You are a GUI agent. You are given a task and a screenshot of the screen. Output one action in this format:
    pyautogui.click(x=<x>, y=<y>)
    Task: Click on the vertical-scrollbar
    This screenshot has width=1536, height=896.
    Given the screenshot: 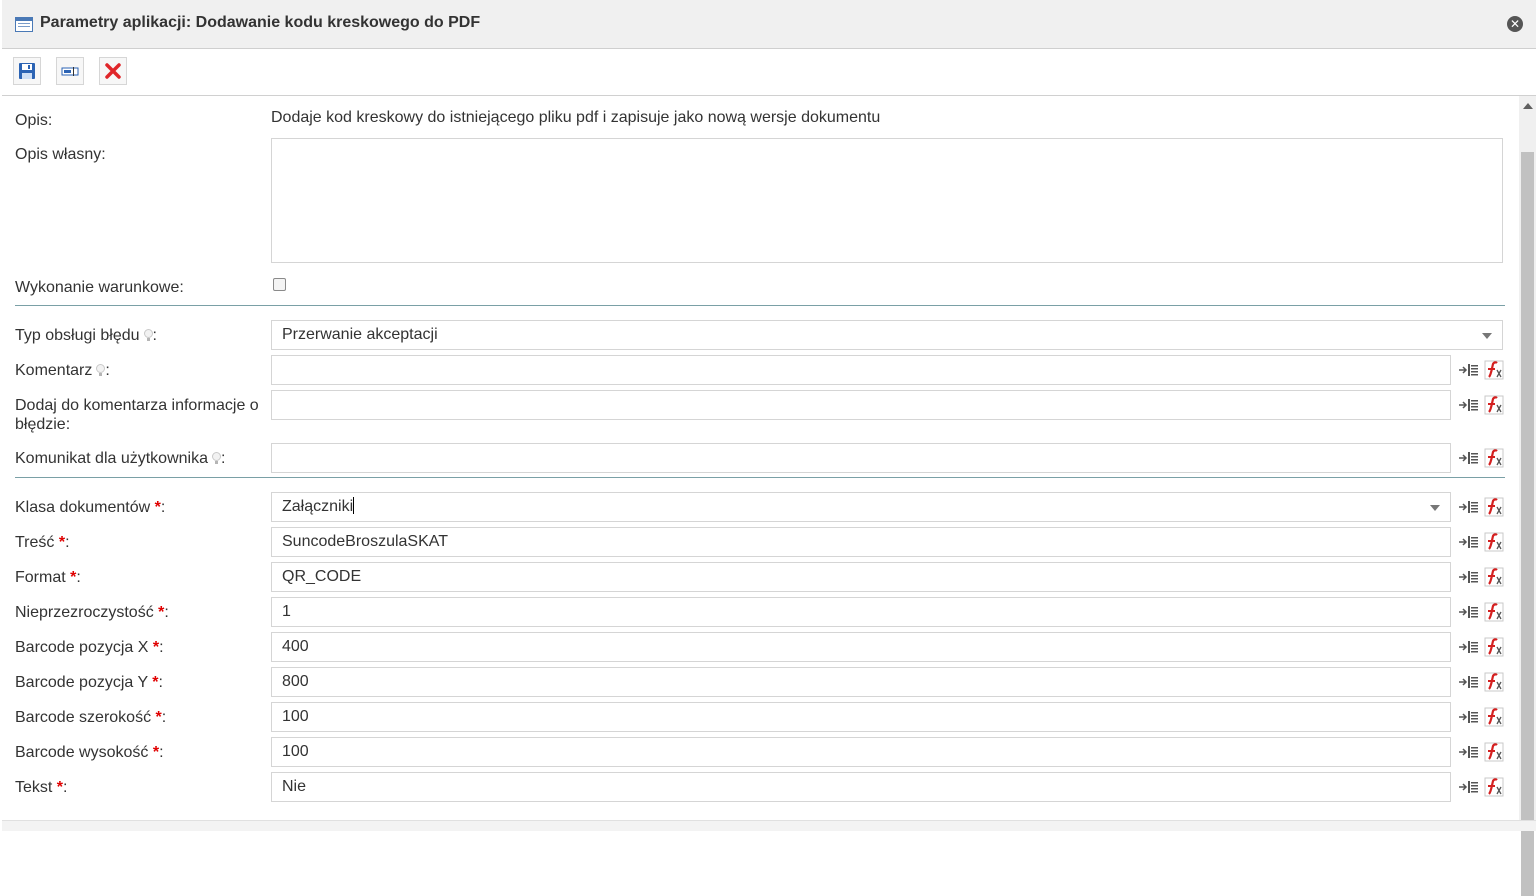 What is the action you would take?
    pyautogui.click(x=1527, y=496)
    